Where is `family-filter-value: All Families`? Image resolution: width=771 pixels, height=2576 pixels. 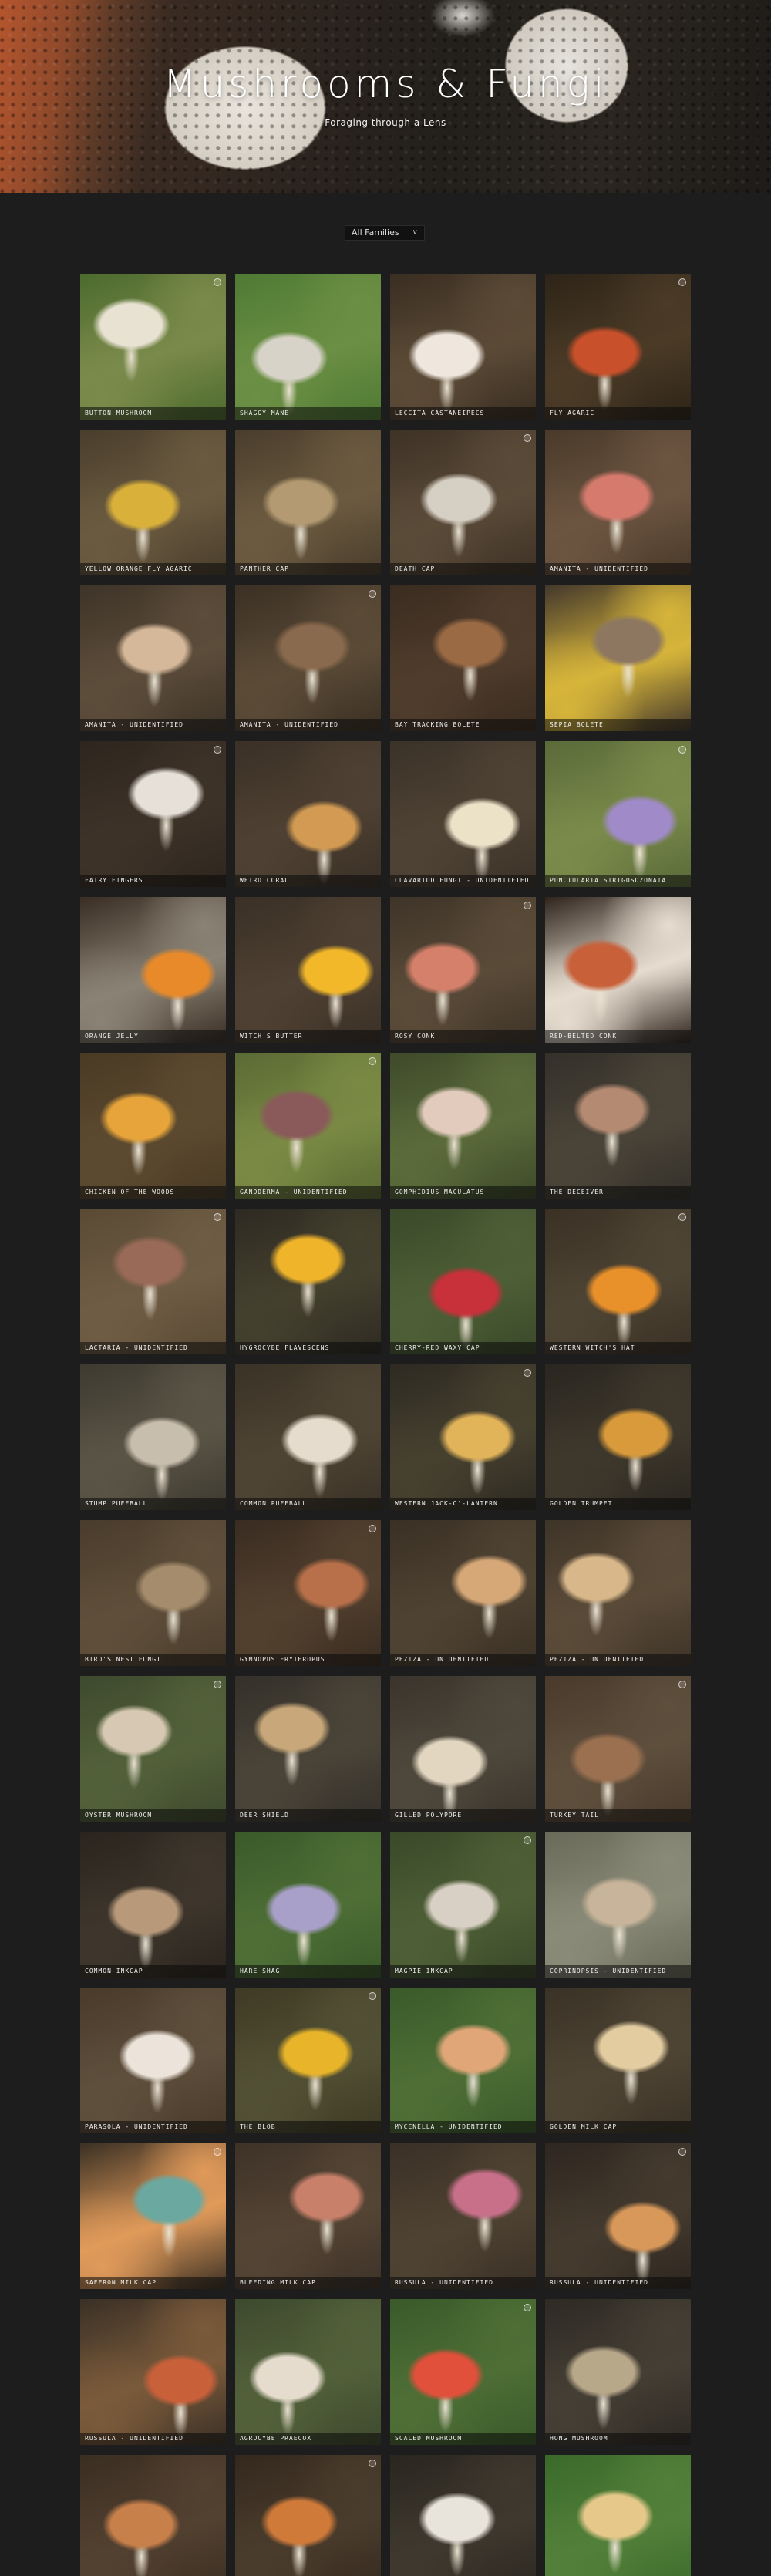 family-filter-value: All Families is located at coordinates (376, 233).